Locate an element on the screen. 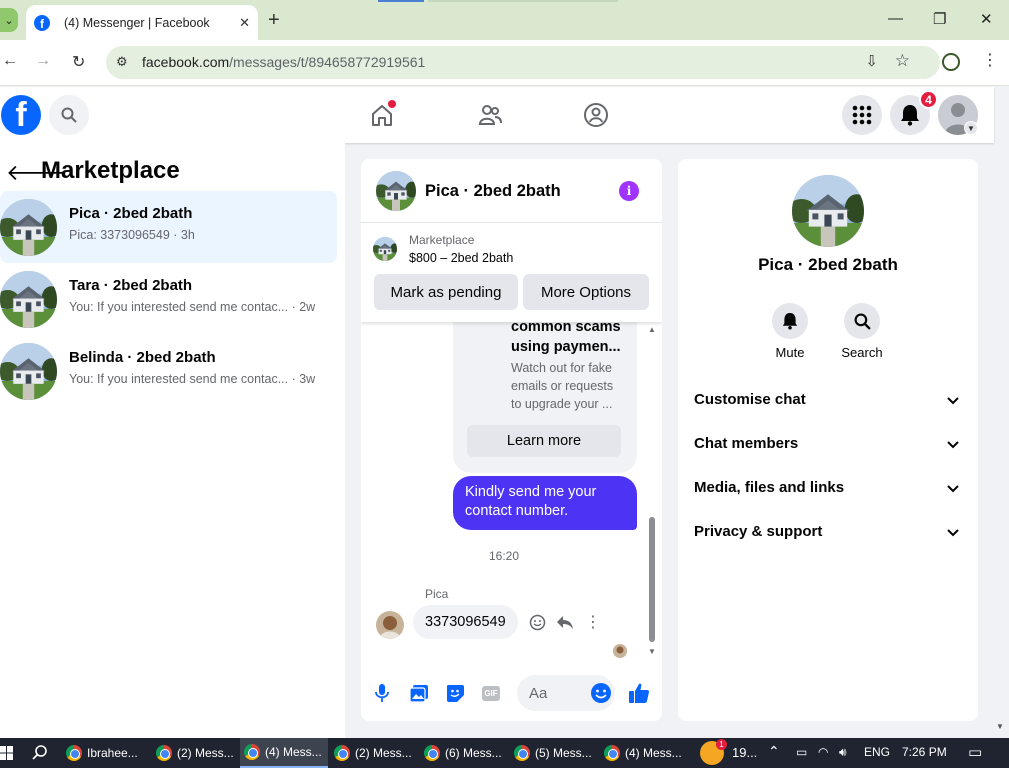 This screenshot has height=768, width=1009. browser-profile-icon is located at coordinates (951, 62).